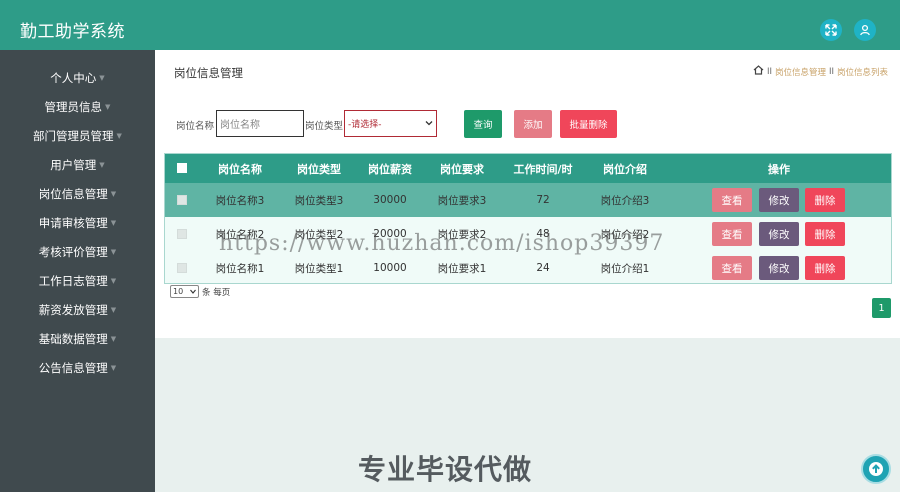  I want to click on sidebar-item-announcements: 公告信息管理 ▼, so click(77, 368).